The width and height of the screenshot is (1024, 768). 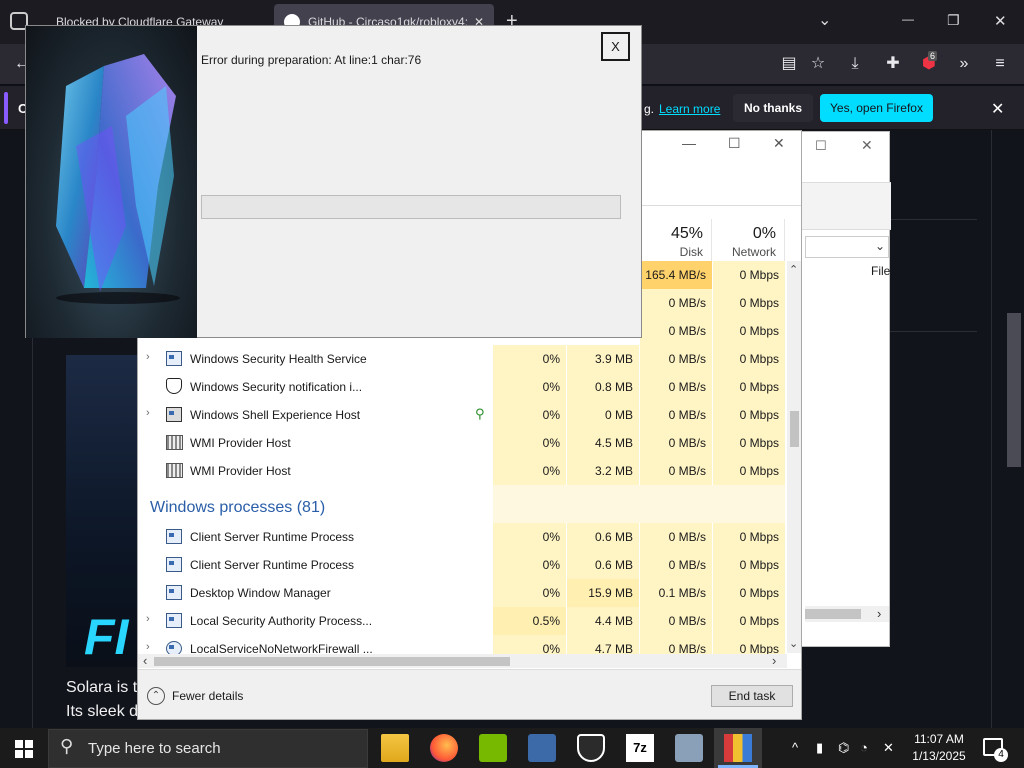 I want to click on hamburger-menu-icon: ≡, so click(x=1000, y=64).